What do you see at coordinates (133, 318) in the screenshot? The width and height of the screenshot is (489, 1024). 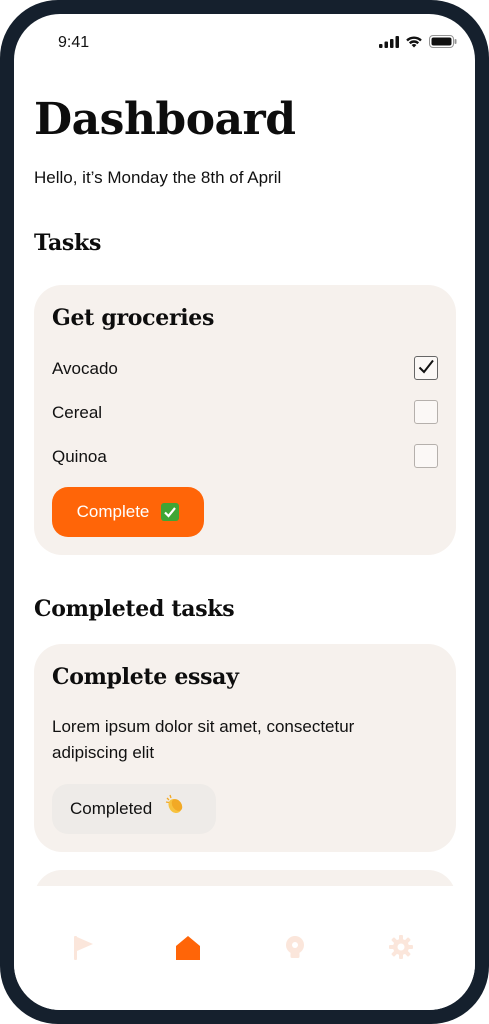 I see `task-card-title: Get groceries` at bounding box center [133, 318].